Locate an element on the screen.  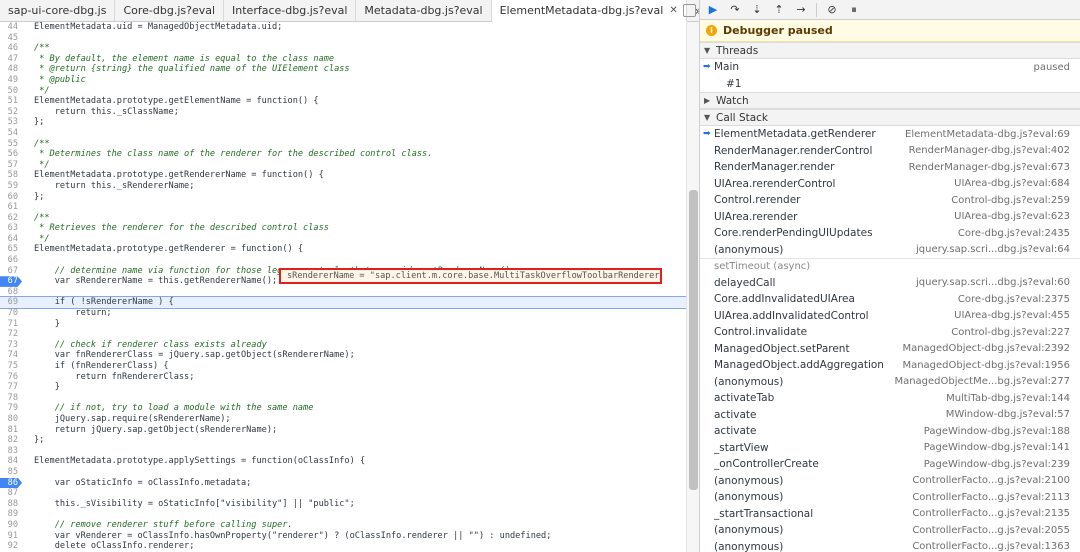
file-tab: Metadata-dbg.js?eval is located at coordinates (424, 10).